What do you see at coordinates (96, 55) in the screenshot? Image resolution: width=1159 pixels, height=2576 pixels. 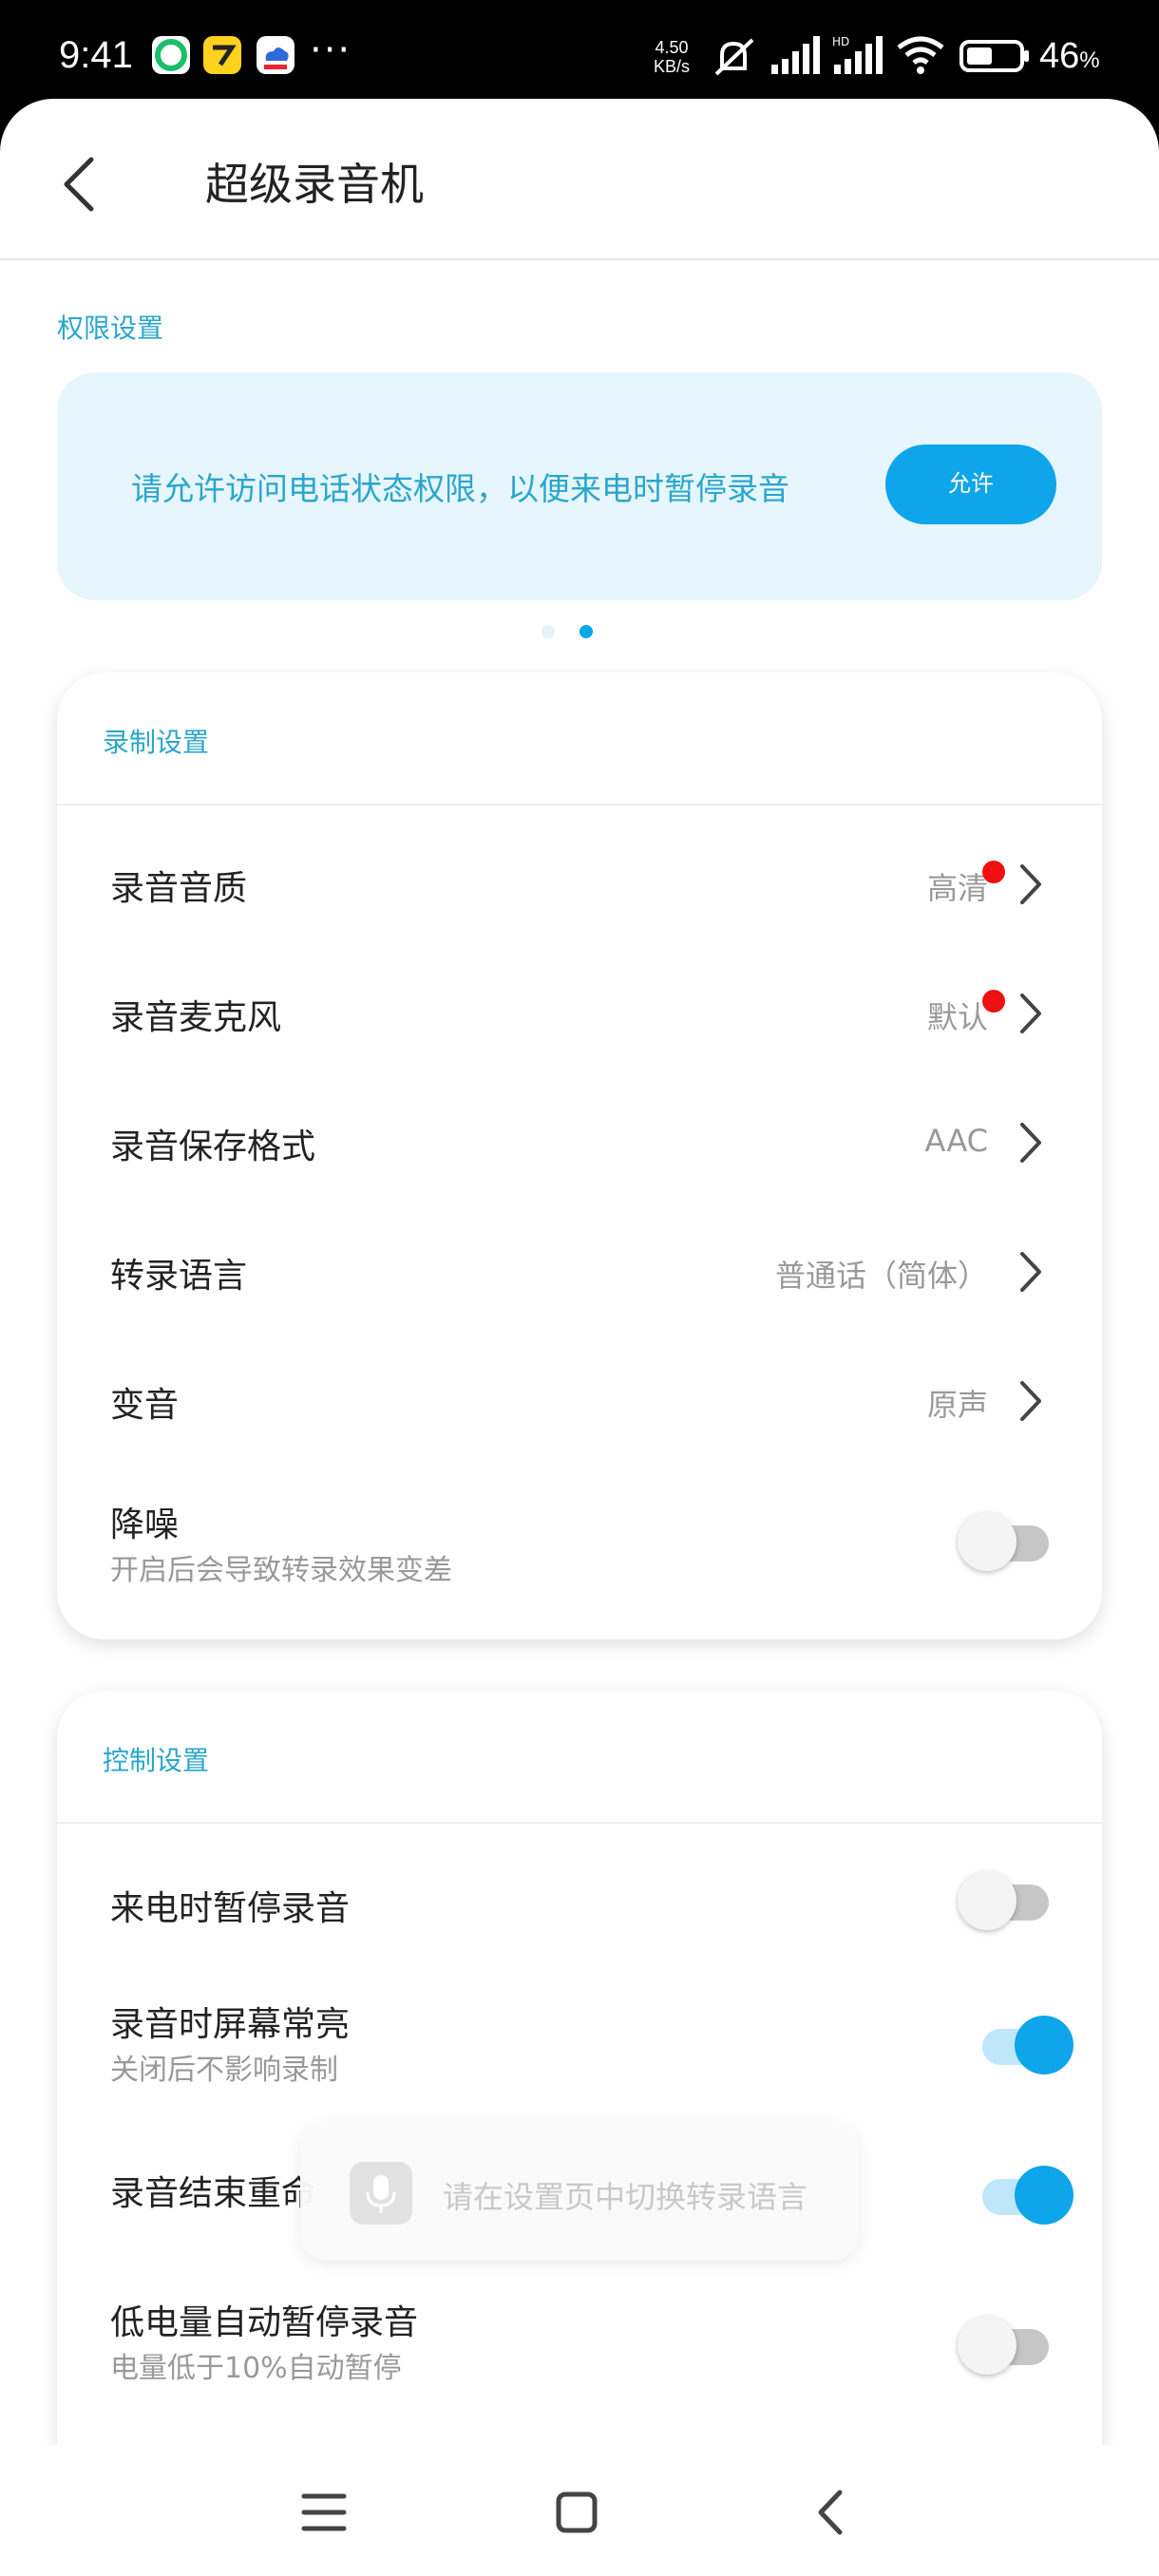 I see `status-time: 9:41` at bounding box center [96, 55].